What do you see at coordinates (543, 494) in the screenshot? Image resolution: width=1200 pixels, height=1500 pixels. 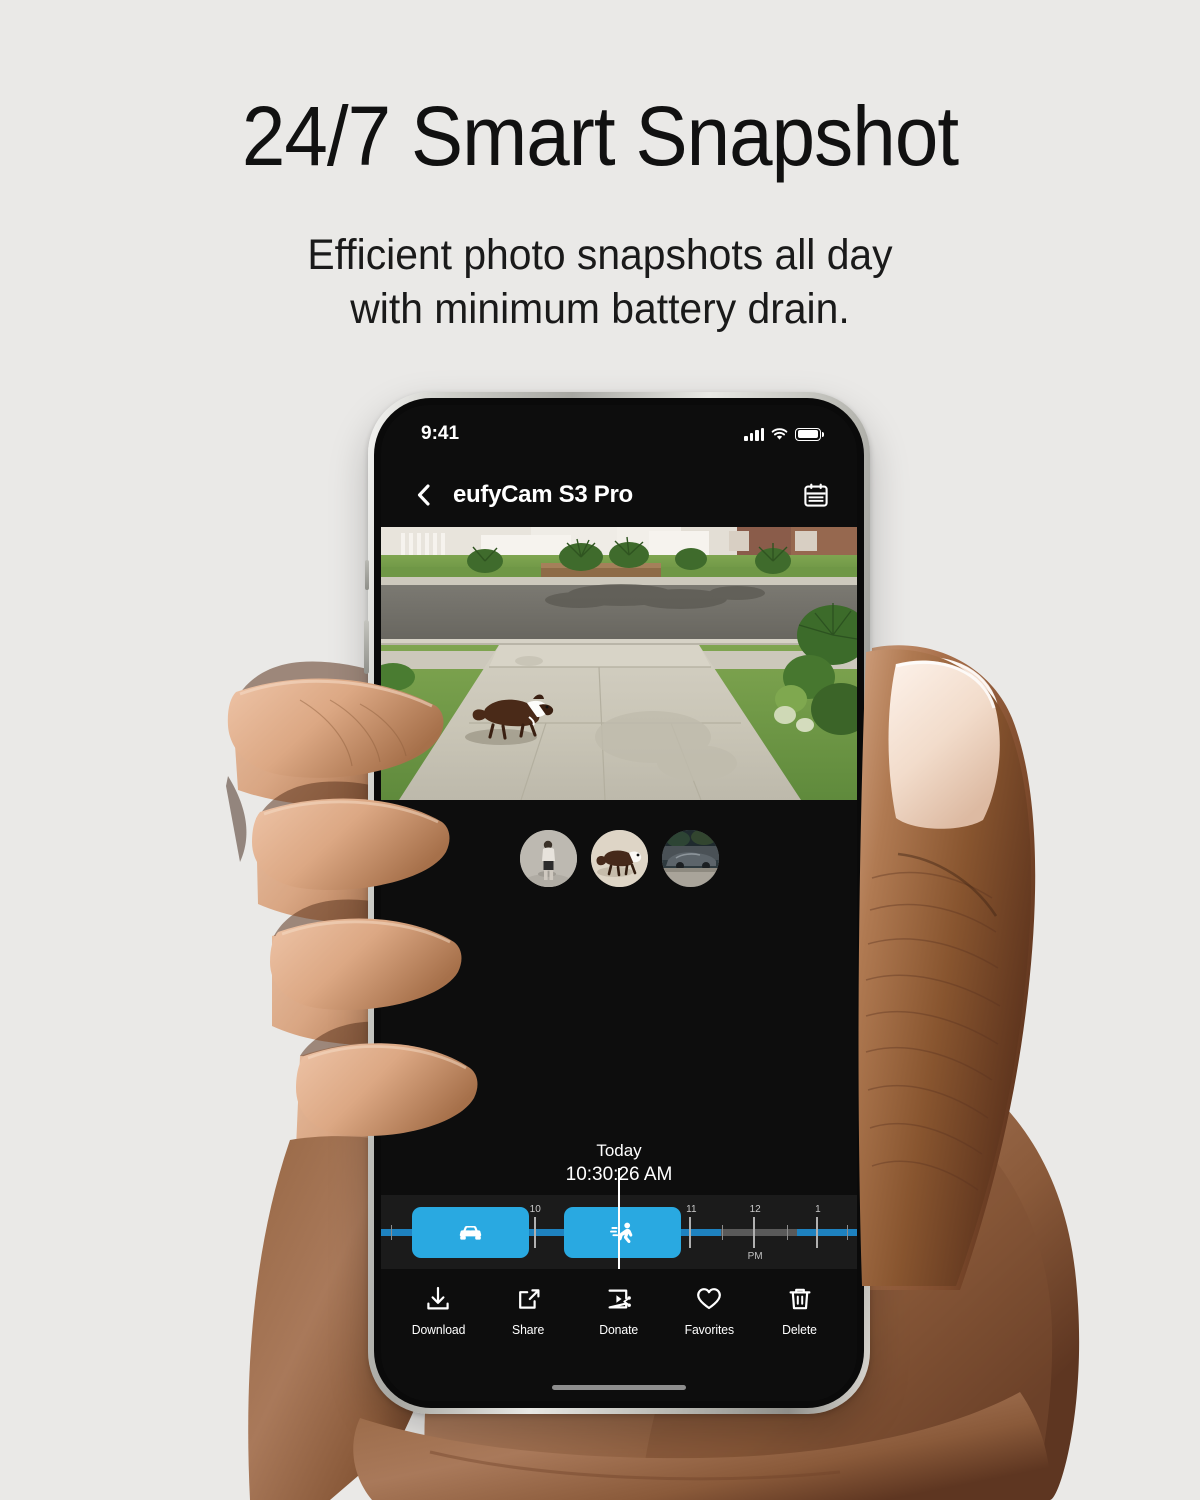 I see `page-title: eufyCam S3 Pro` at bounding box center [543, 494].